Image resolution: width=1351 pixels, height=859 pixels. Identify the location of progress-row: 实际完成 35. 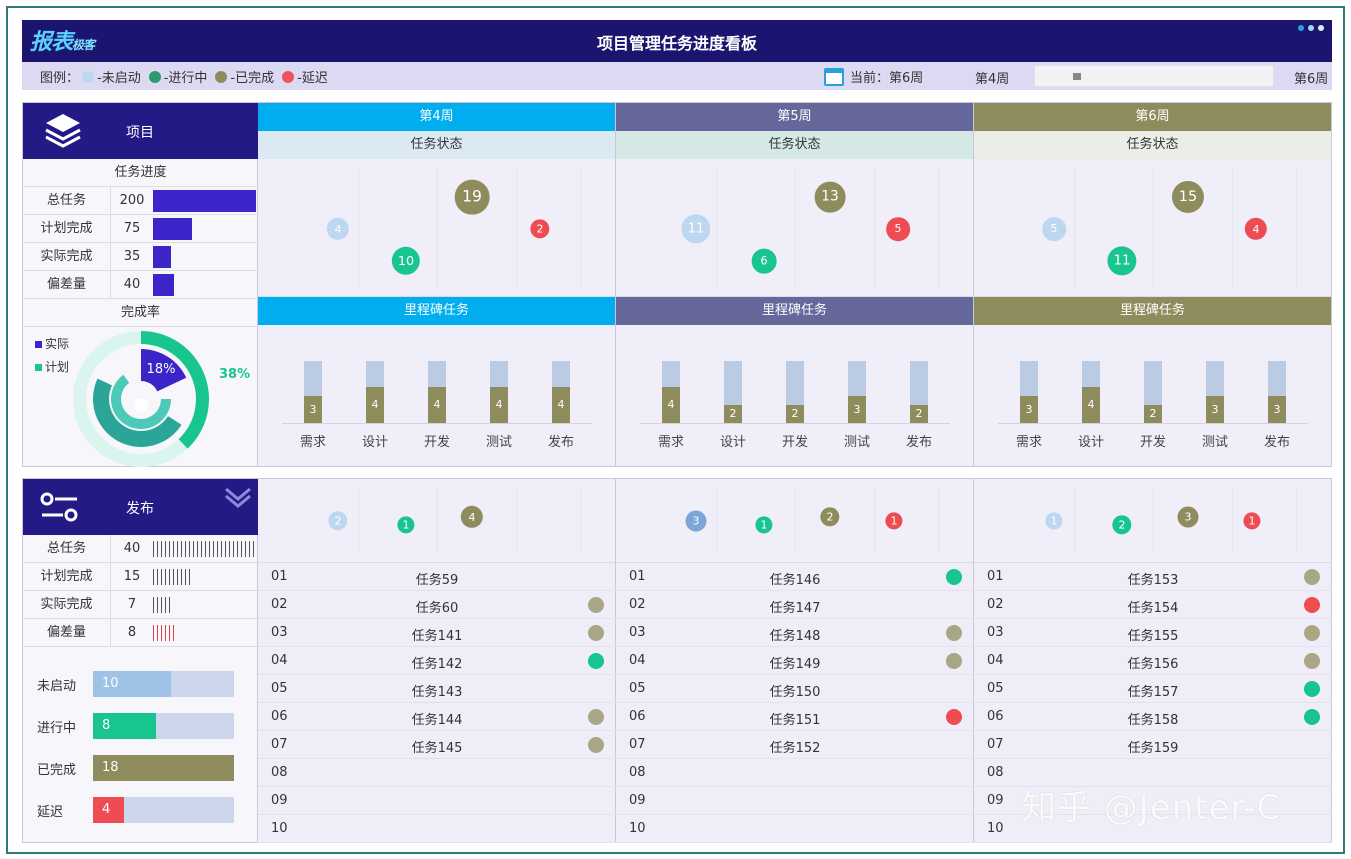
(140, 257).